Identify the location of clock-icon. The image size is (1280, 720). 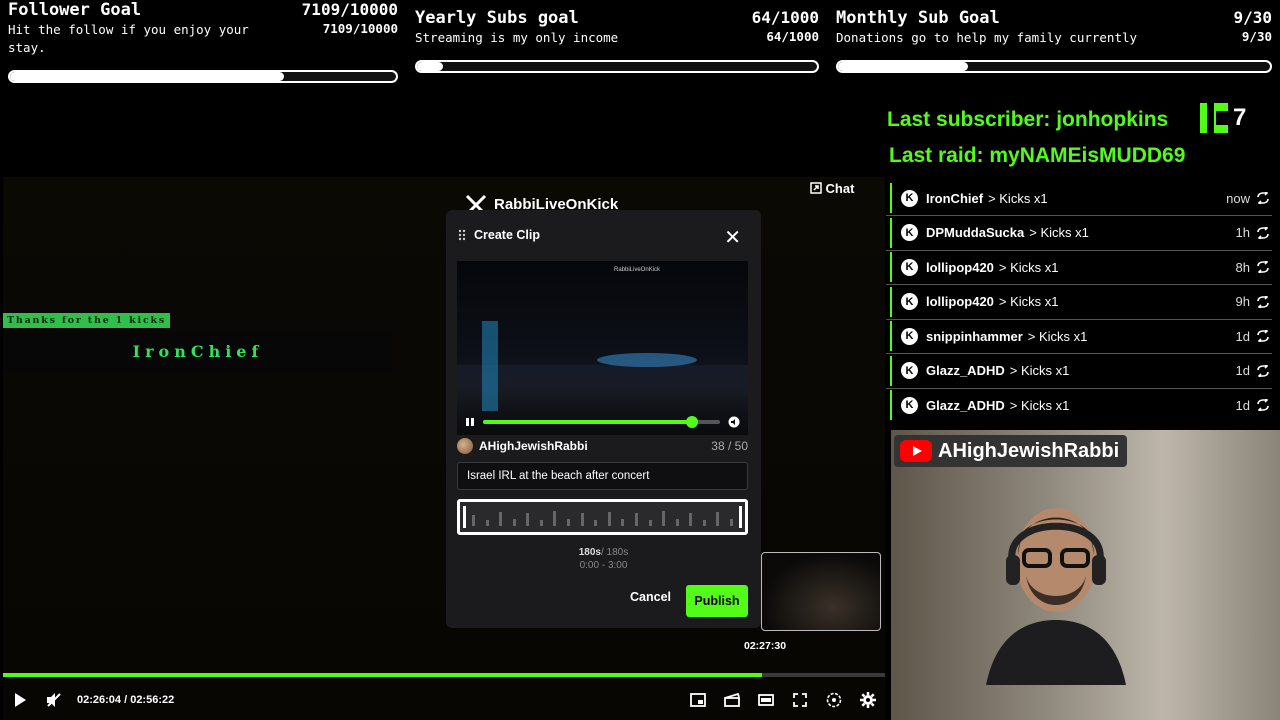
(834, 700).